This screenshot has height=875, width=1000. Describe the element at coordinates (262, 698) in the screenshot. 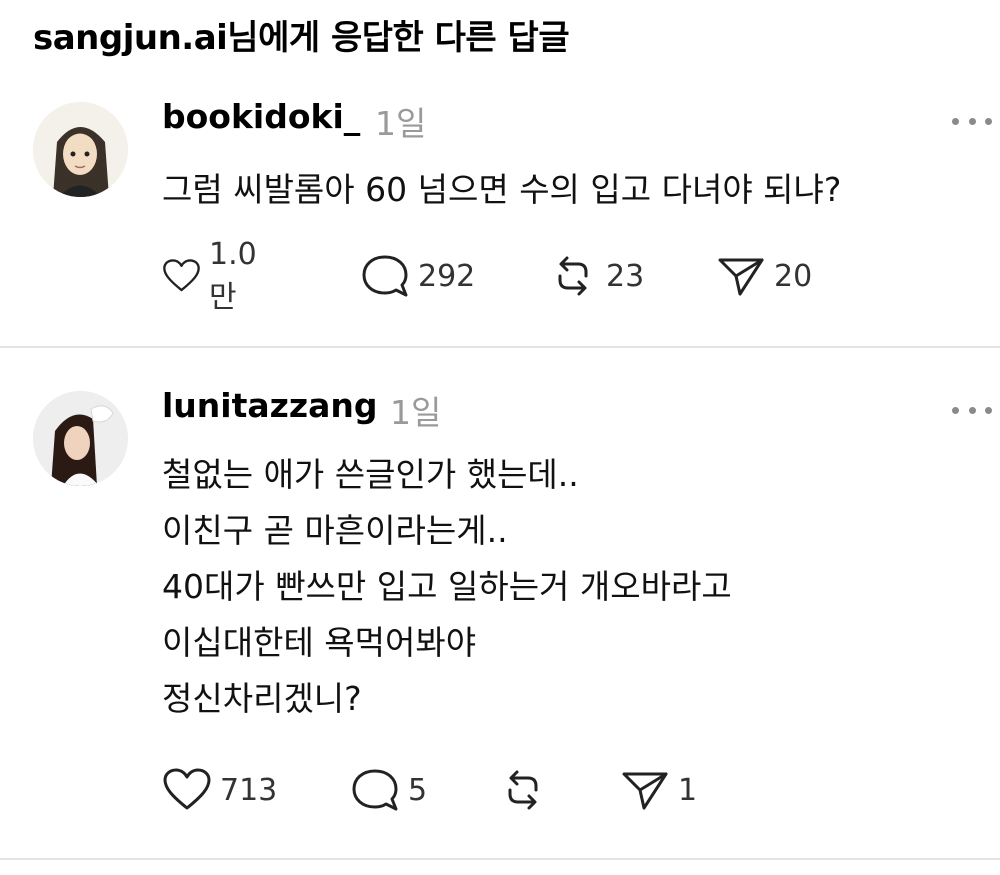

I see `post-text-line: 정신차리겠니?` at that location.